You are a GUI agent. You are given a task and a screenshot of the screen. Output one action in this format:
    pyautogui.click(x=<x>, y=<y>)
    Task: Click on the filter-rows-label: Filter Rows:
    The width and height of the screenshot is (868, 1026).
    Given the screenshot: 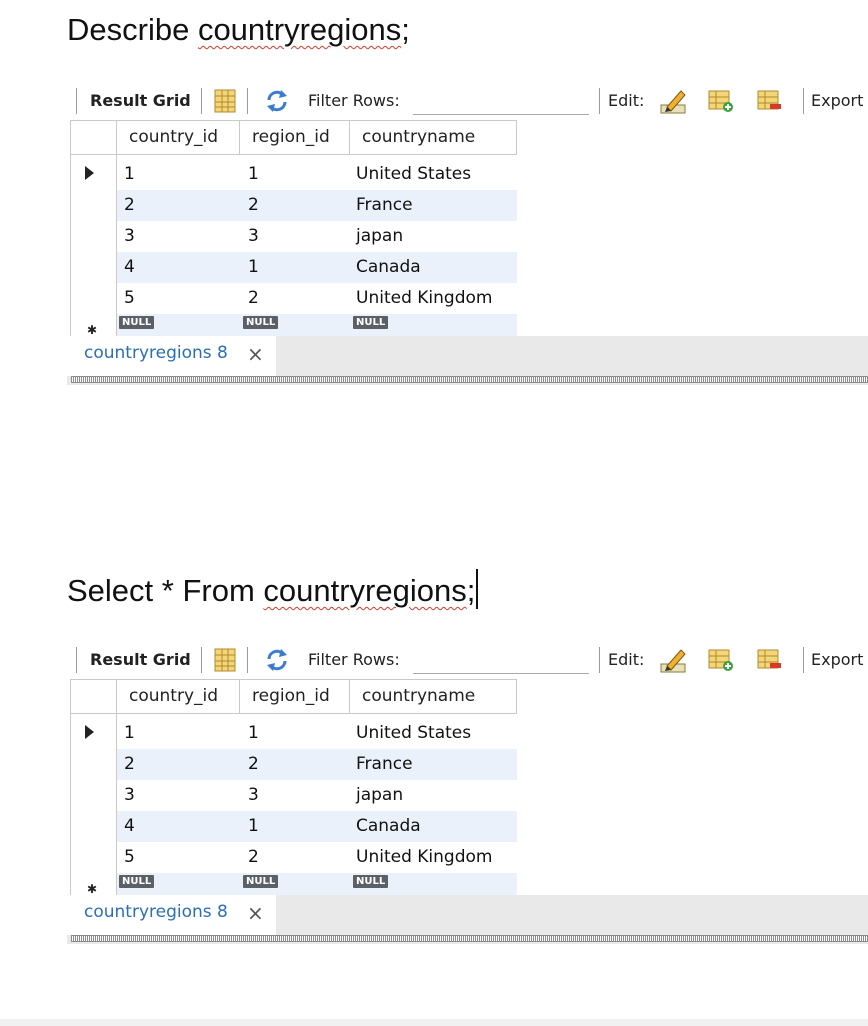 What is the action you would take?
    pyautogui.click(x=354, y=659)
    